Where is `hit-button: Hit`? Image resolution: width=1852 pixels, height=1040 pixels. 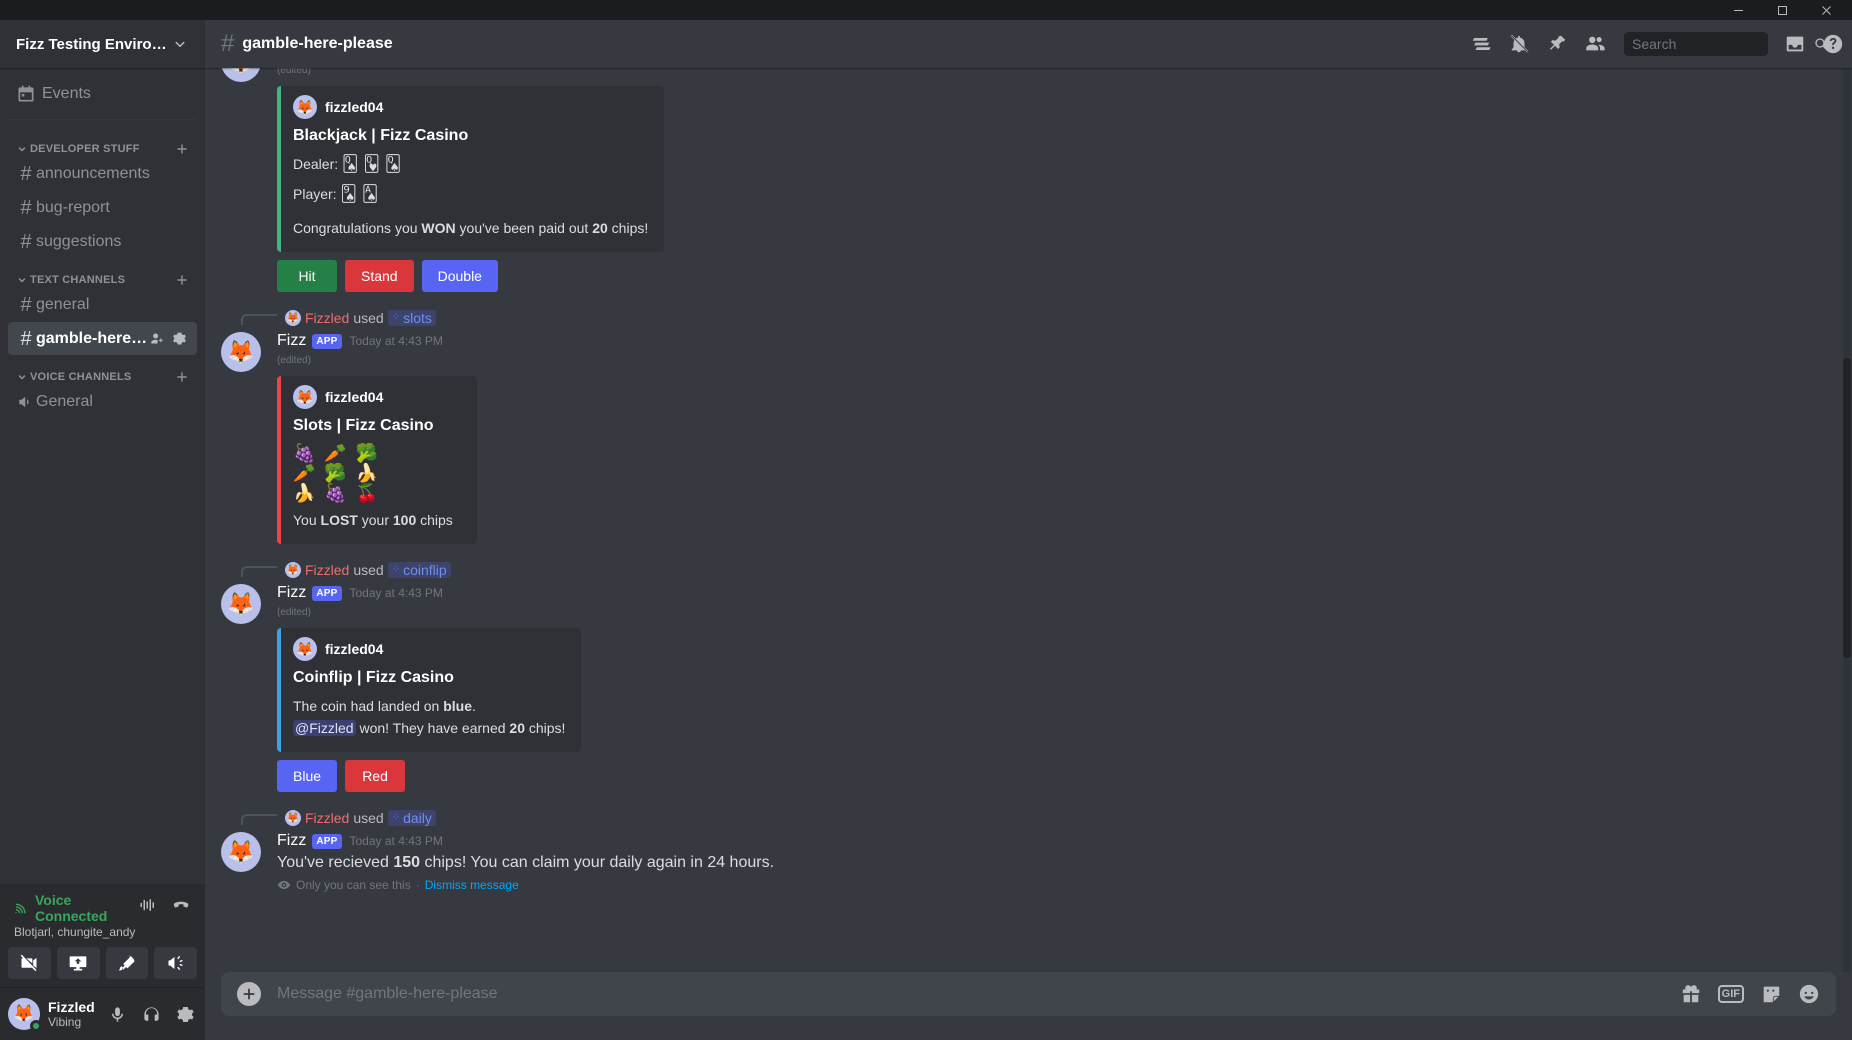
hit-button: Hit is located at coordinates (307, 276).